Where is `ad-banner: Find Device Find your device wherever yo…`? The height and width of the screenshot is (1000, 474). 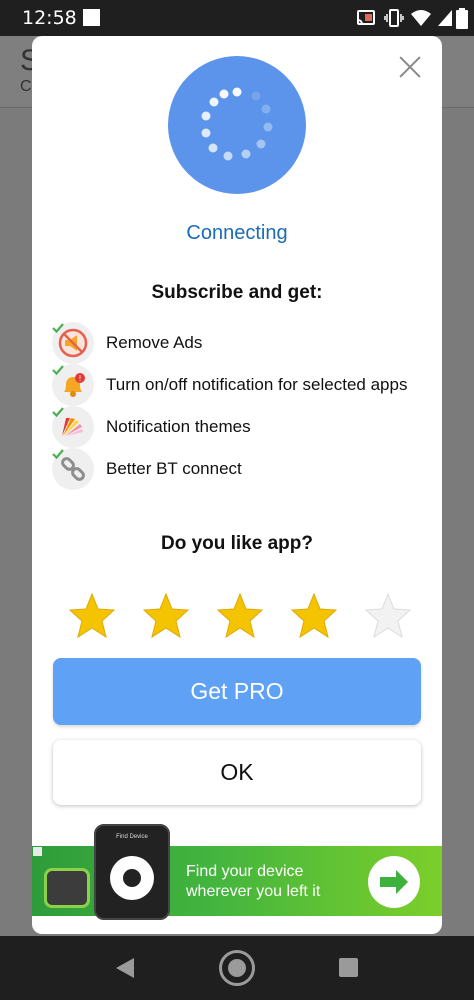 ad-banner: Find Device Find your device wherever yo… is located at coordinates (237, 872).